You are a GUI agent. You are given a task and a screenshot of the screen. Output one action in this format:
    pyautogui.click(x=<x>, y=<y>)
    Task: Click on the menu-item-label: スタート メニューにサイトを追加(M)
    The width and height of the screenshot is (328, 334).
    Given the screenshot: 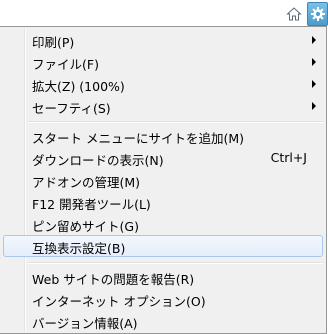 What is the action you would take?
    pyautogui.click(x=138, y=138)
    